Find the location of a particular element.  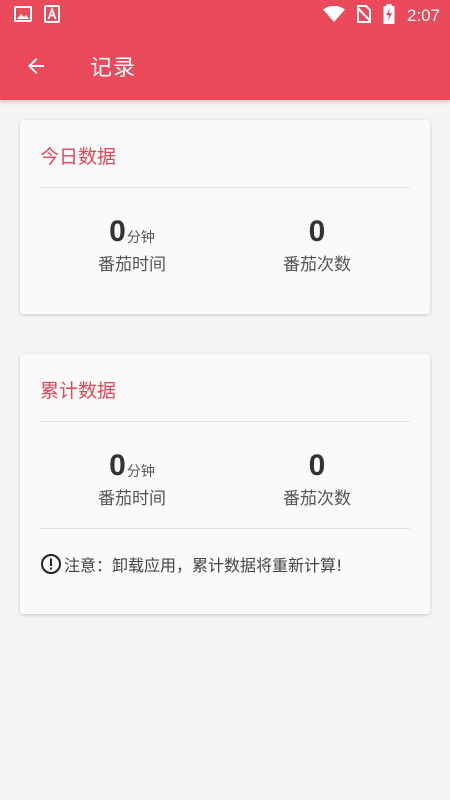

wifi-icon is located at coordinates (333, 15).